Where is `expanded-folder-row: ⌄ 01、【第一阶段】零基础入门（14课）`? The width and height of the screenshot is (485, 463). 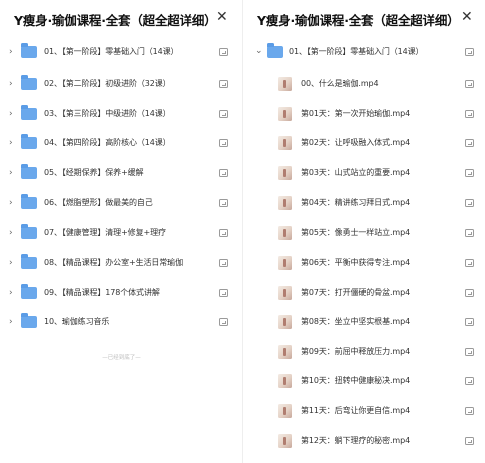
expanded-folder-row: ⌄ 01、【第一阶段】零基础入门（14课） is located at coordinates (364, 51).